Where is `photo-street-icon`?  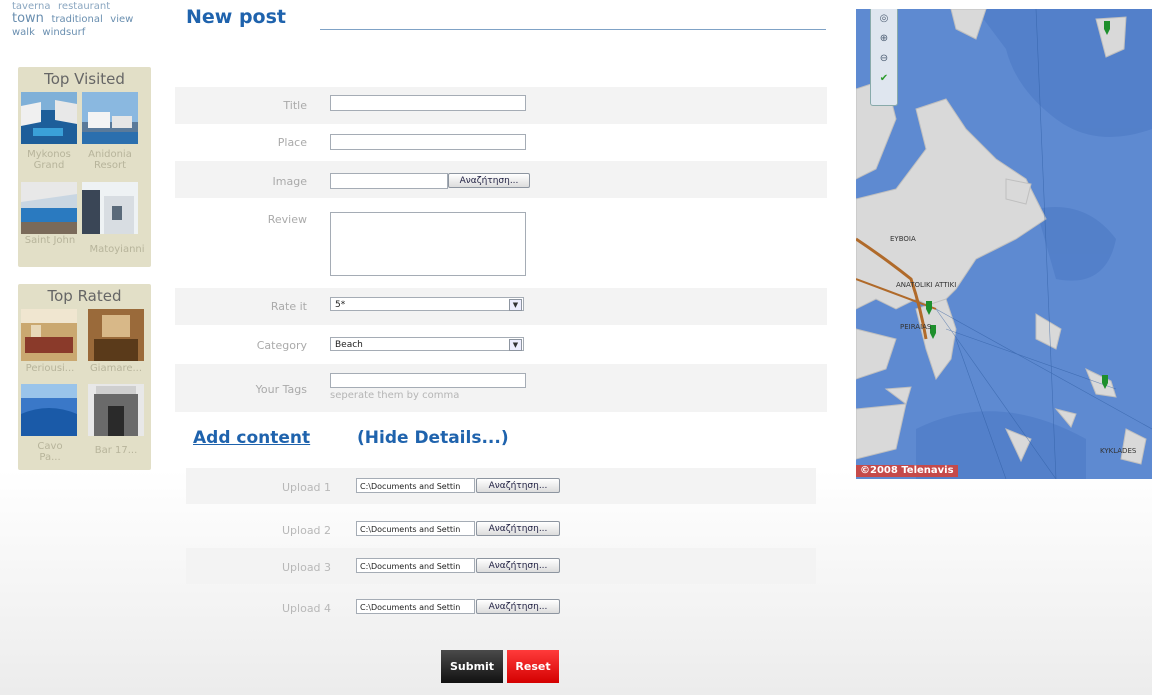 photo-street-icon is located at coordinates (110, 208).